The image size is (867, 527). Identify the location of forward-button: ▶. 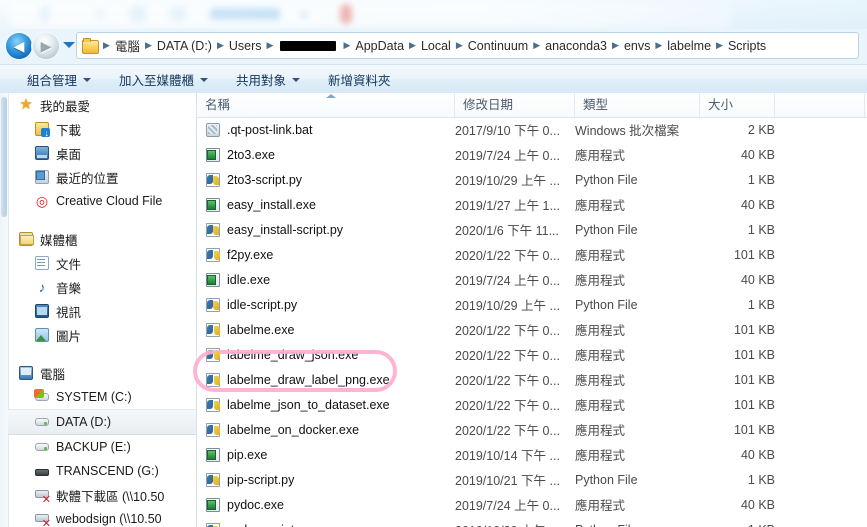
(46, 46).